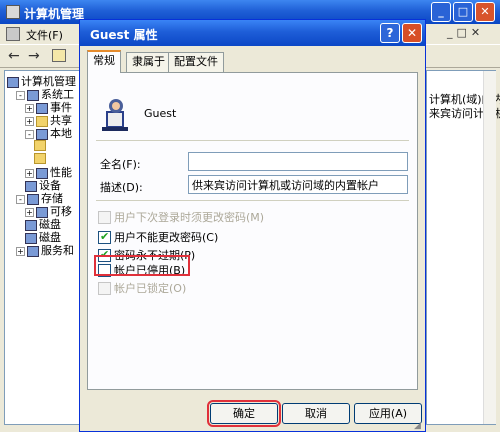  I want to click on user-name: Guest, so click(160, 113).